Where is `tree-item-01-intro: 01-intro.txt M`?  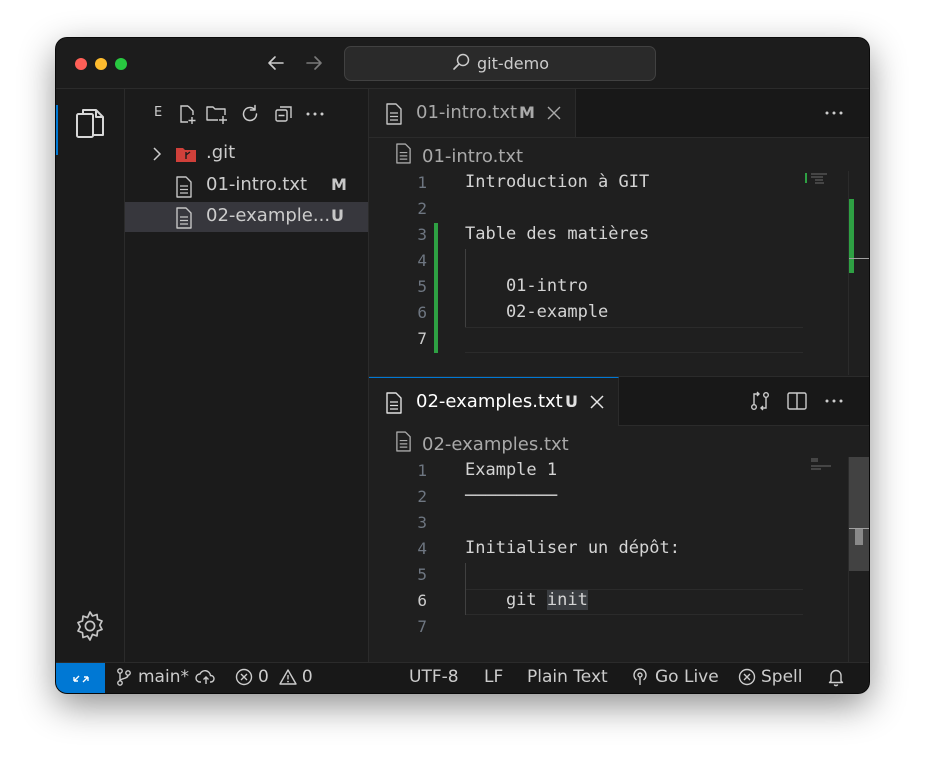 tree-item-01-intro: 01-intro.txt M is located at coordinates (246, 186).